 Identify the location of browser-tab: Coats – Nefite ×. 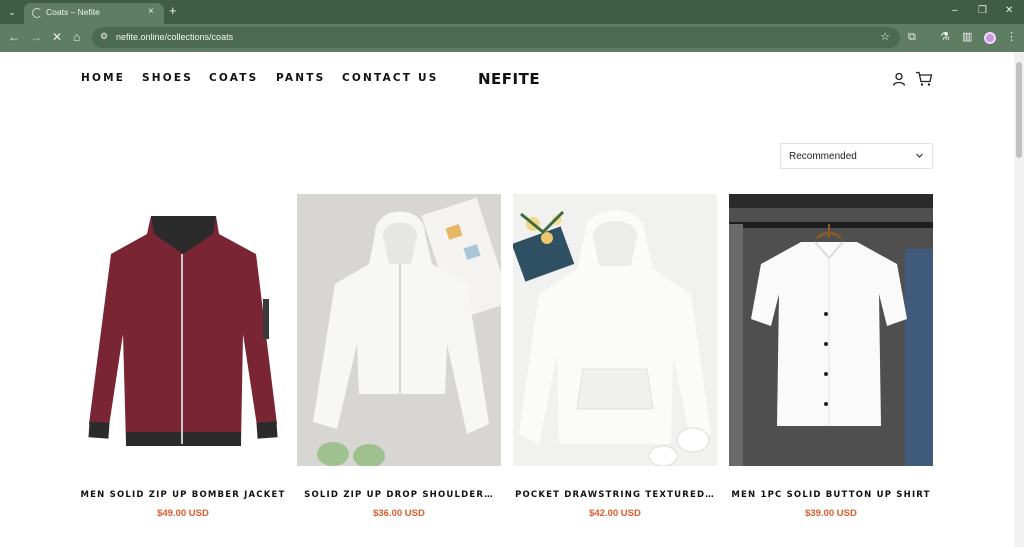
(94, 13).